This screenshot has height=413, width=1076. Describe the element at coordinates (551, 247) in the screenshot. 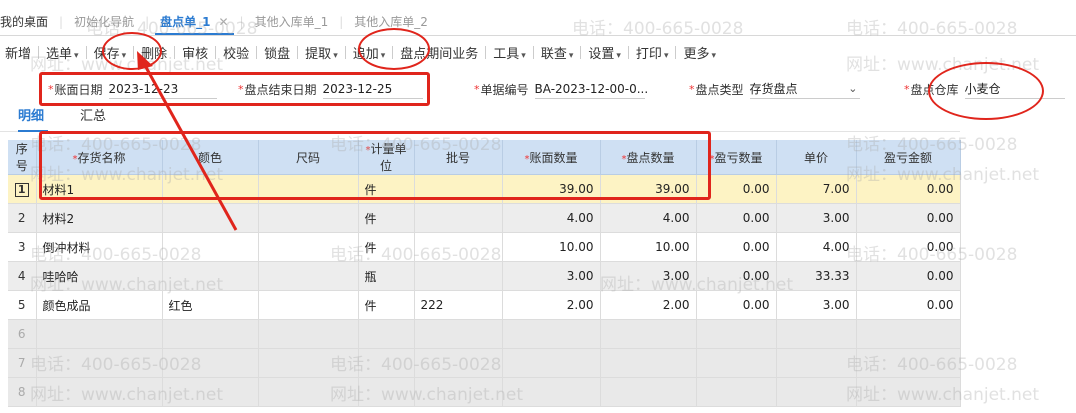

I see `book-qty-cell: 10.00` at that location.